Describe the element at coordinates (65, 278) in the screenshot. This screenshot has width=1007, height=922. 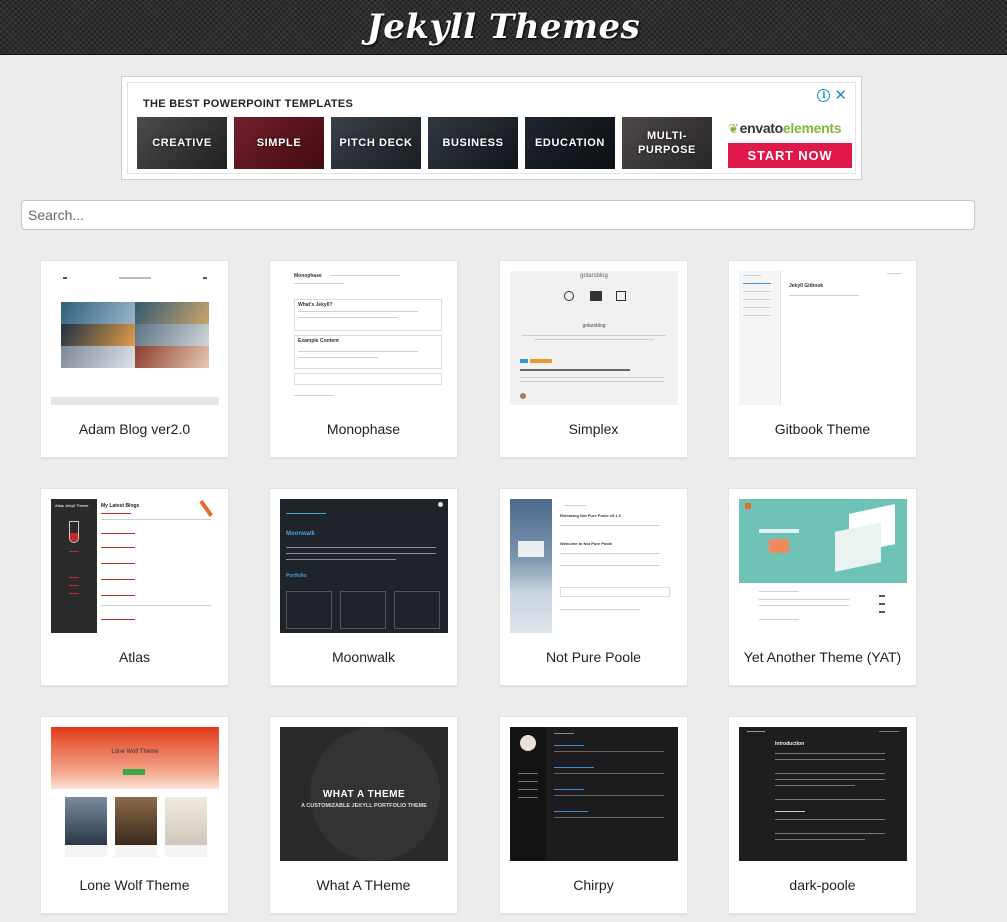
I see `menu-icon` at that location.